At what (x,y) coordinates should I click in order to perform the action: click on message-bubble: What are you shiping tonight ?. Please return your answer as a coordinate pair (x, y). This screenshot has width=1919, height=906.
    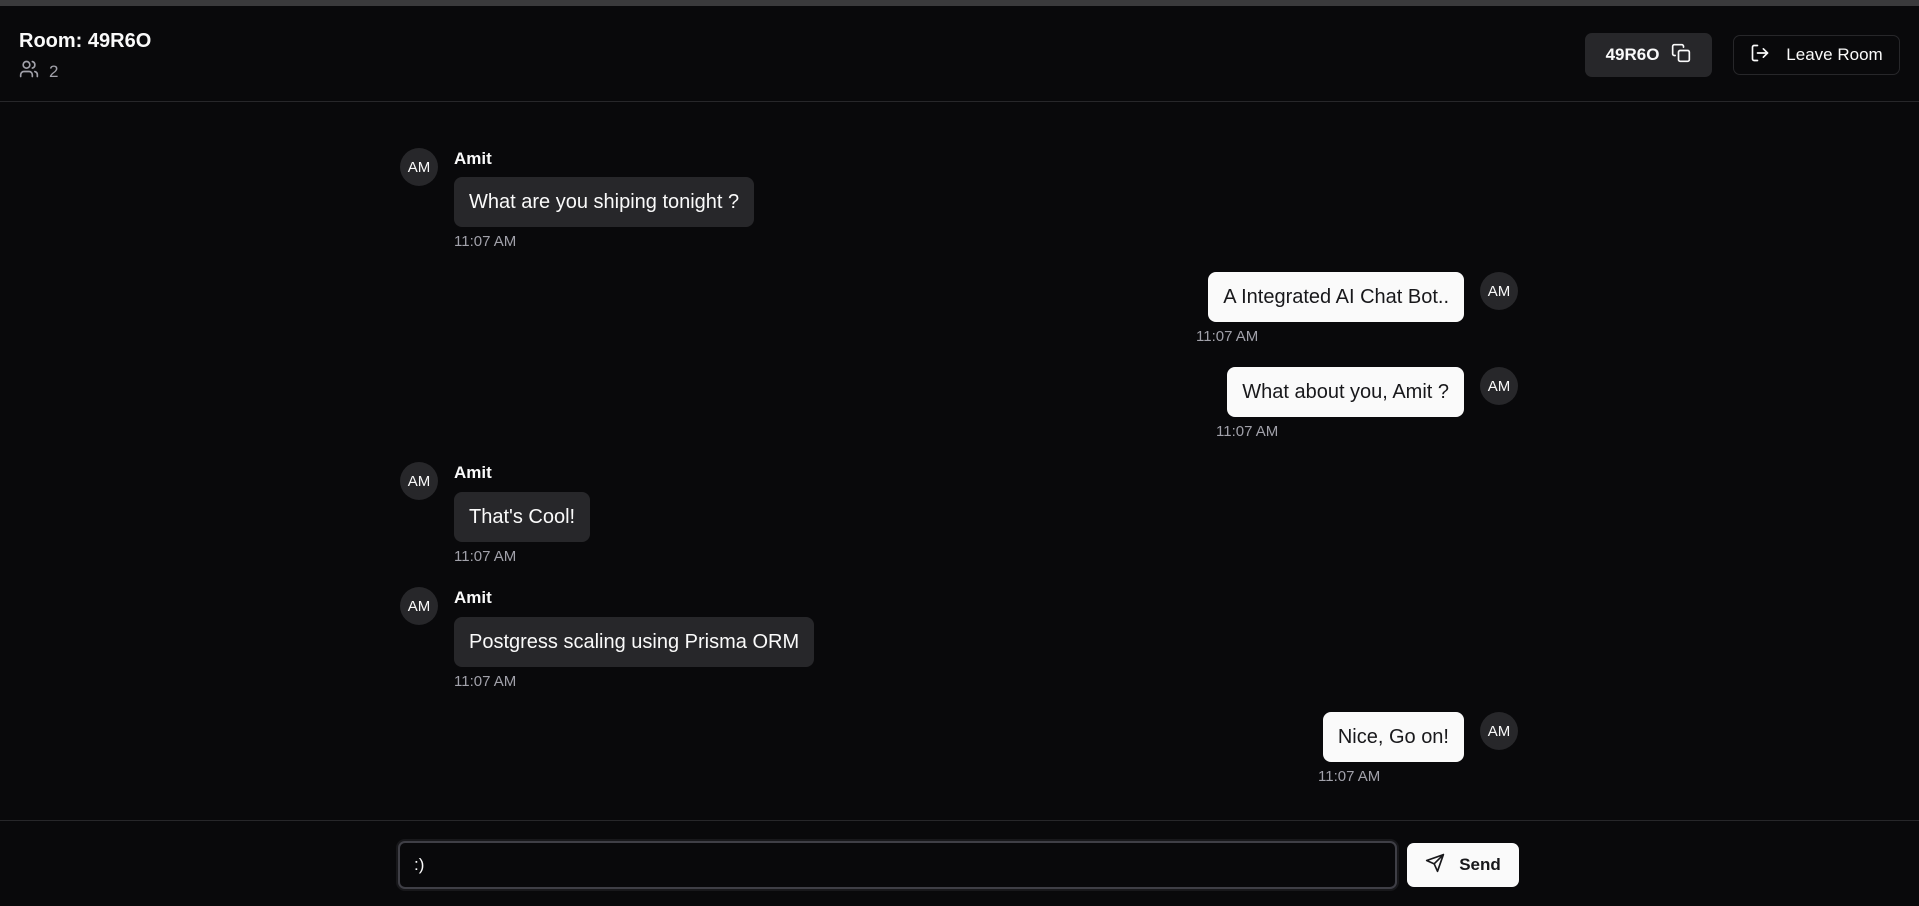
    Looking at the image, I should click on (604, 202).